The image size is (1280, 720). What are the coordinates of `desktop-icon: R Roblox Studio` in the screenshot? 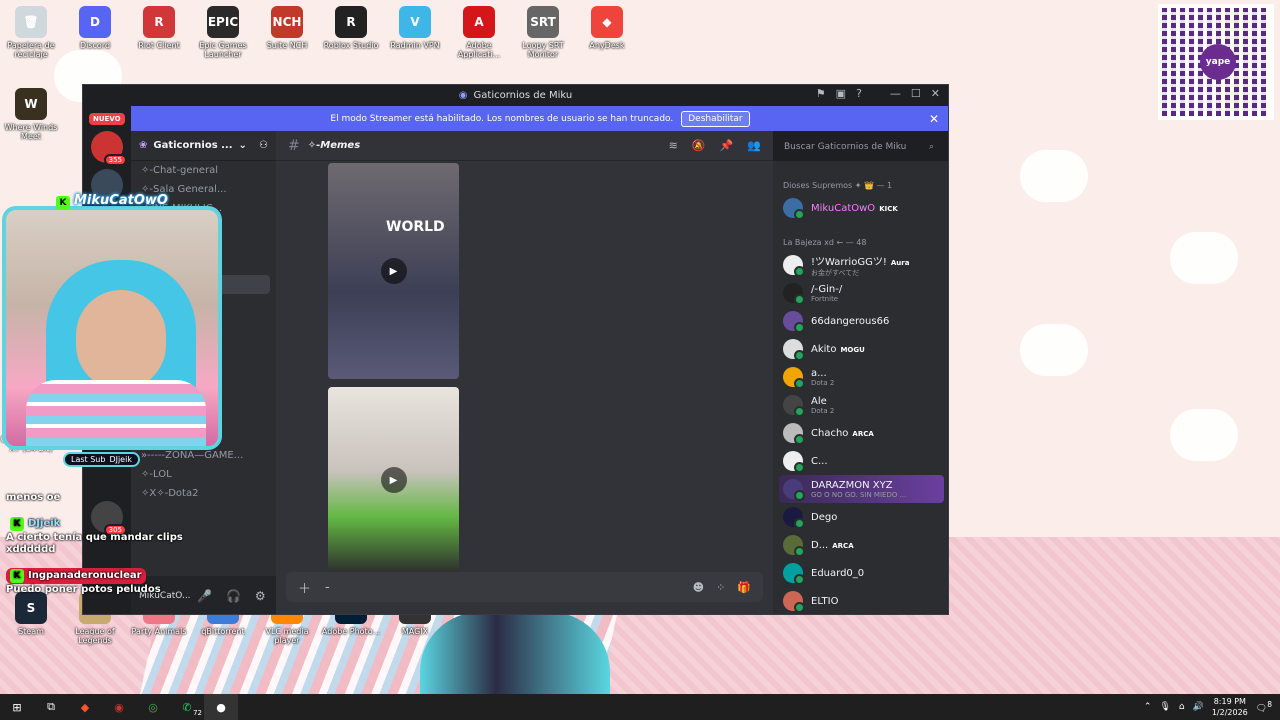 It's located at (351, 28).